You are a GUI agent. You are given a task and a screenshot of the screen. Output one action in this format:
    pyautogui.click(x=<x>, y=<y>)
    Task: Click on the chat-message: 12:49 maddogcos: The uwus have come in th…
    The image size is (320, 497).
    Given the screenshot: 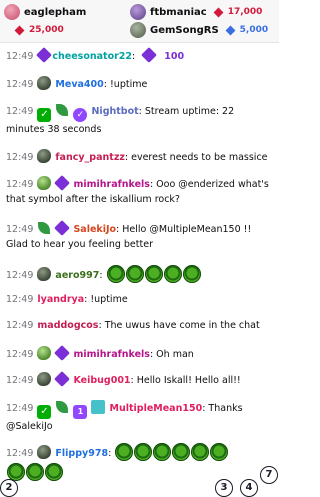 What is the action you would take?
    pyautogui.click(x=139, y=325)
    